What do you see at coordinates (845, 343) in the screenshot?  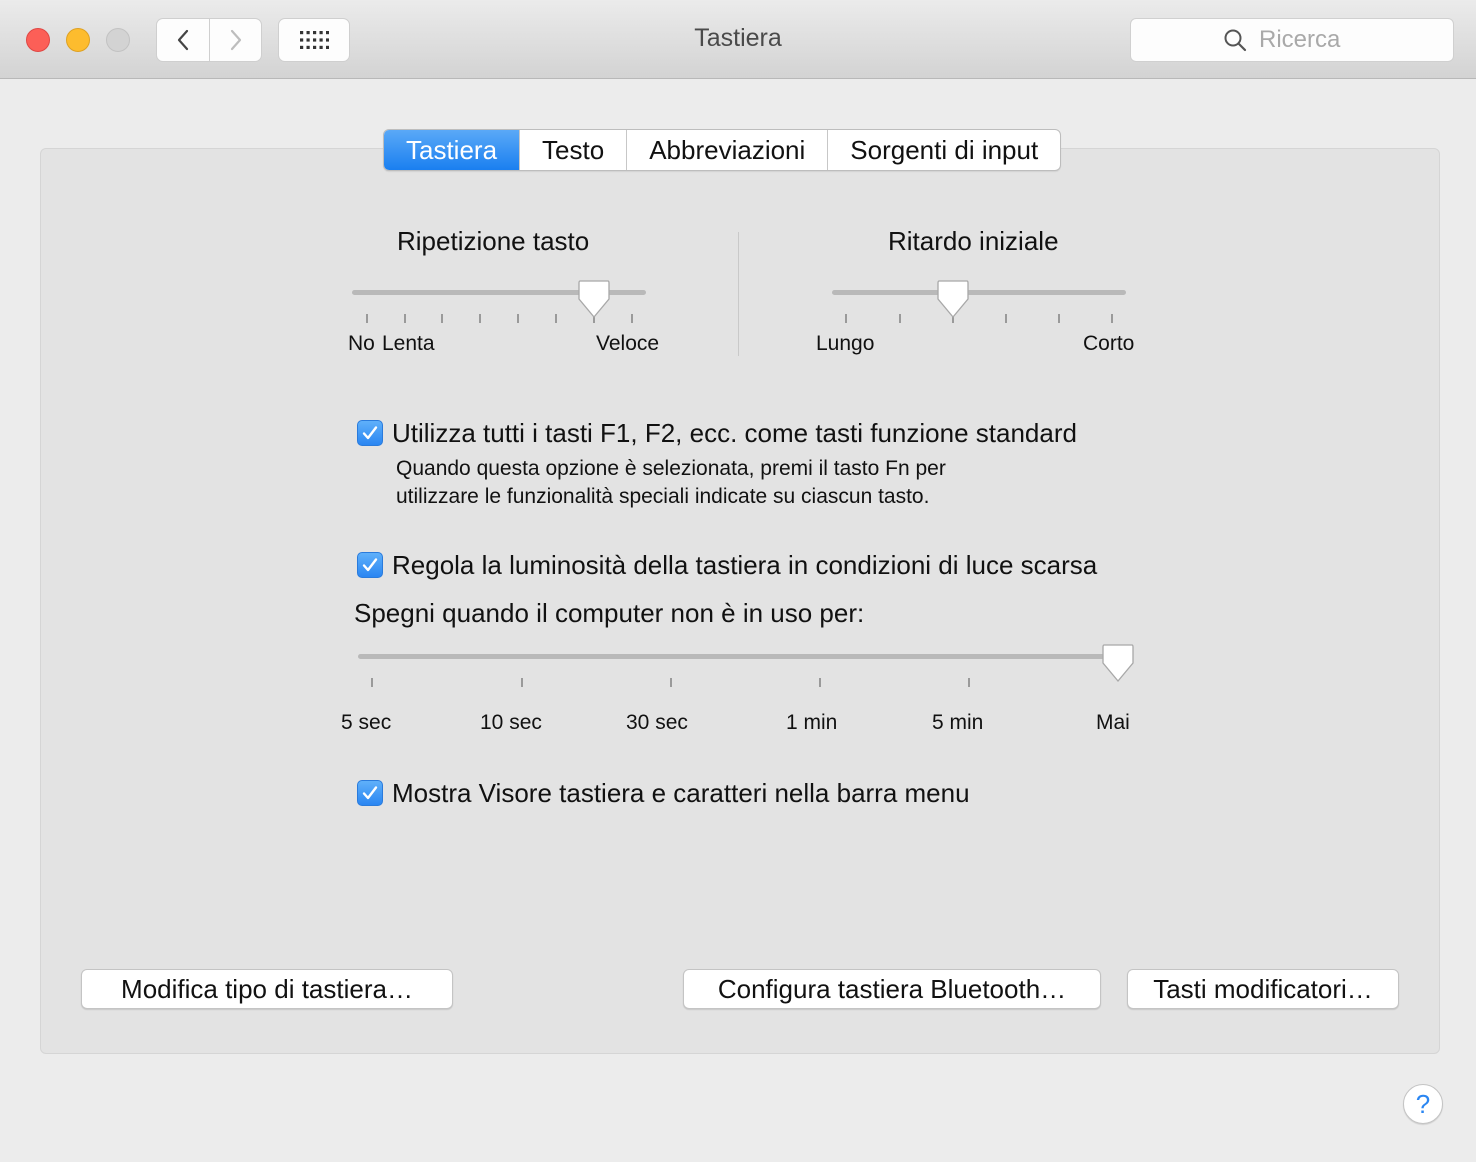 I see `initial-delay-label-long: Lungo` at bounding box center [845, 343].